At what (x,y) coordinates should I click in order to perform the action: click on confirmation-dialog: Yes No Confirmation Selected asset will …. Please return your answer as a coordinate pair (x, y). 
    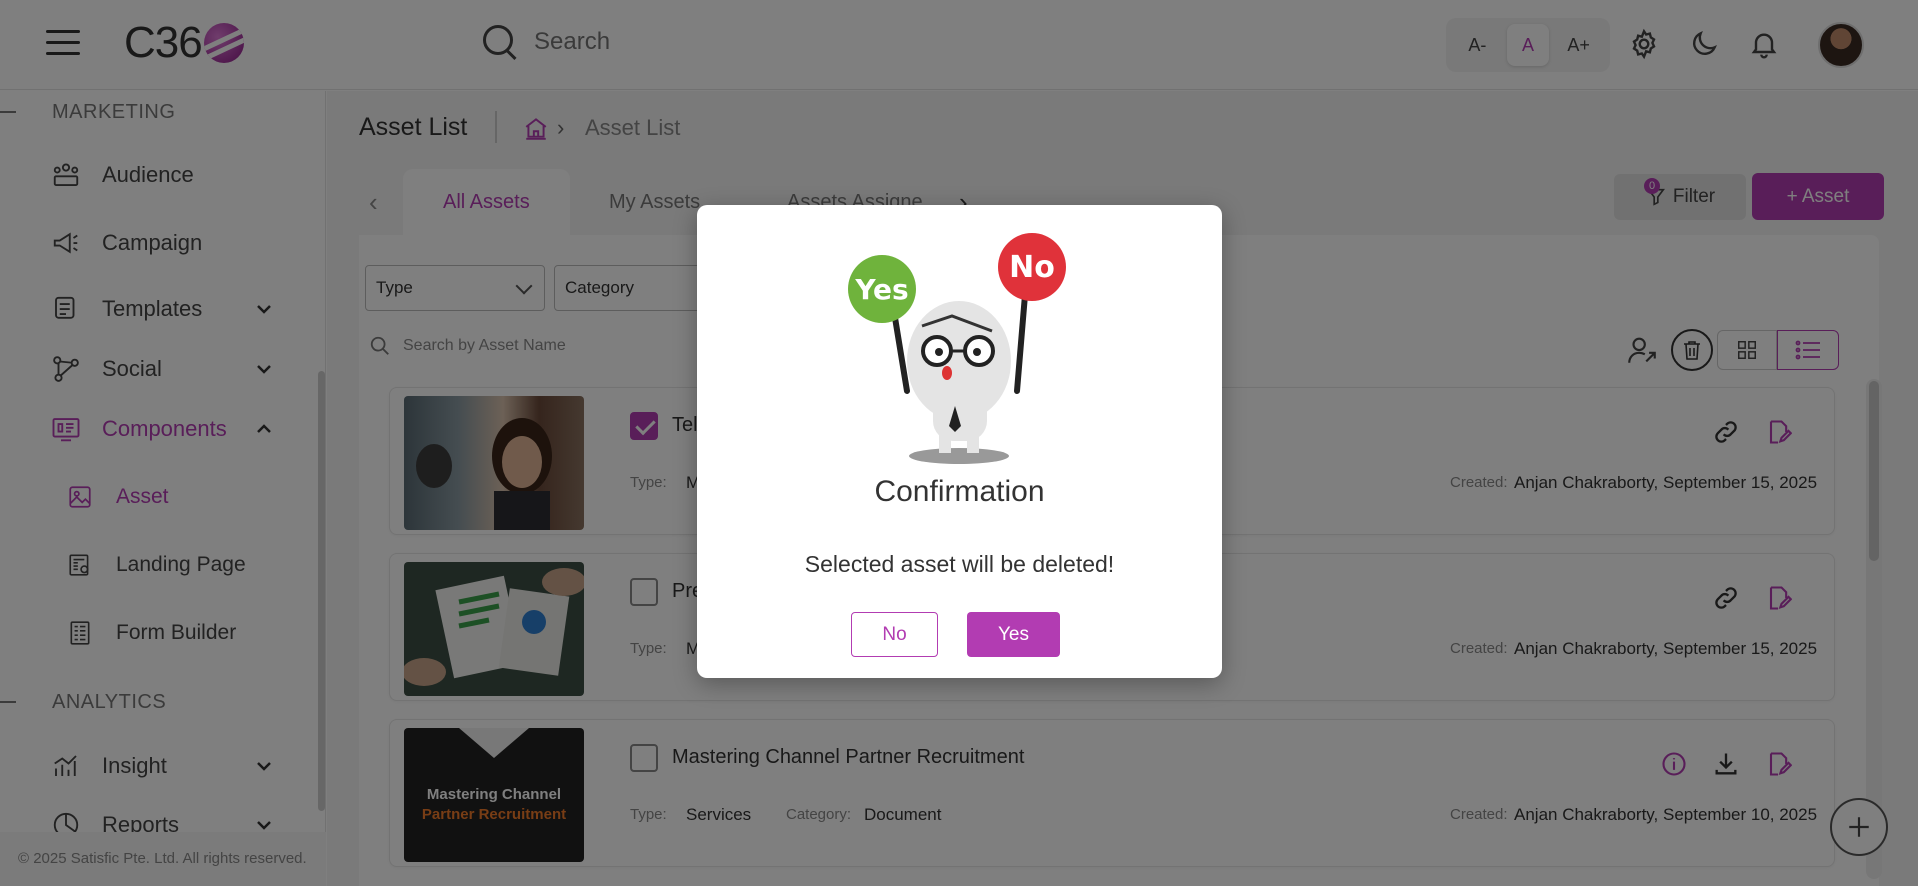
    Looking at the image, I should click on (959, 441).